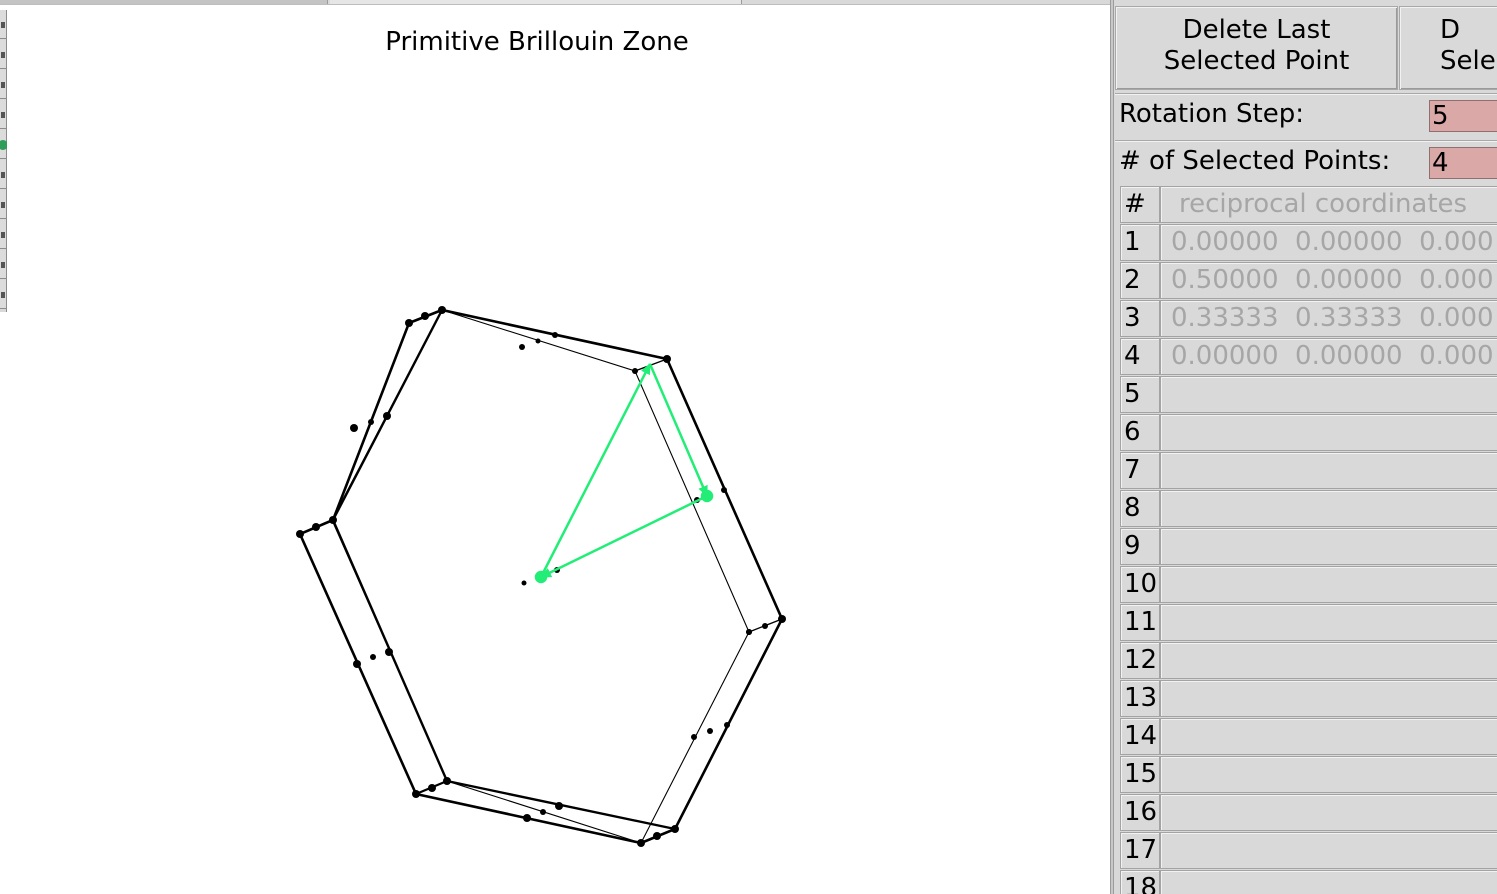 This screenshot has height=894, width=1497. I want to click on table-row: 11, so click(1308, 623).